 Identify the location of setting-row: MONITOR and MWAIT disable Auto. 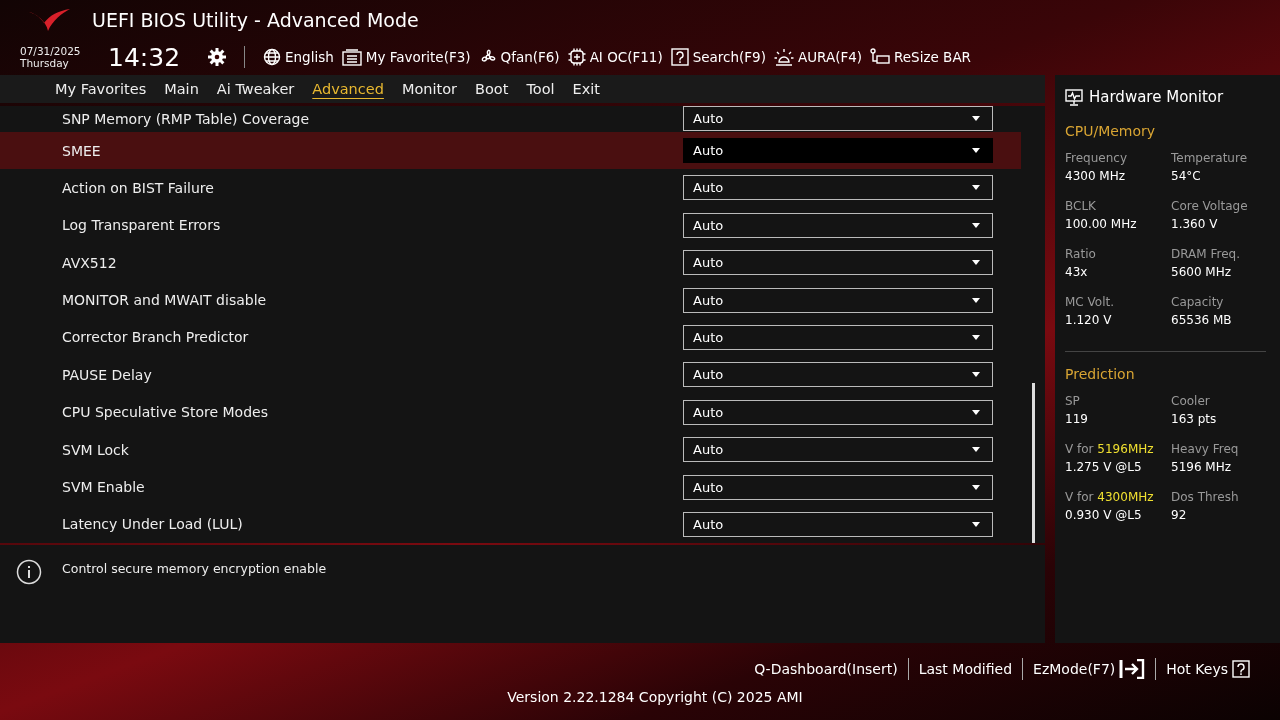
(510, 300).